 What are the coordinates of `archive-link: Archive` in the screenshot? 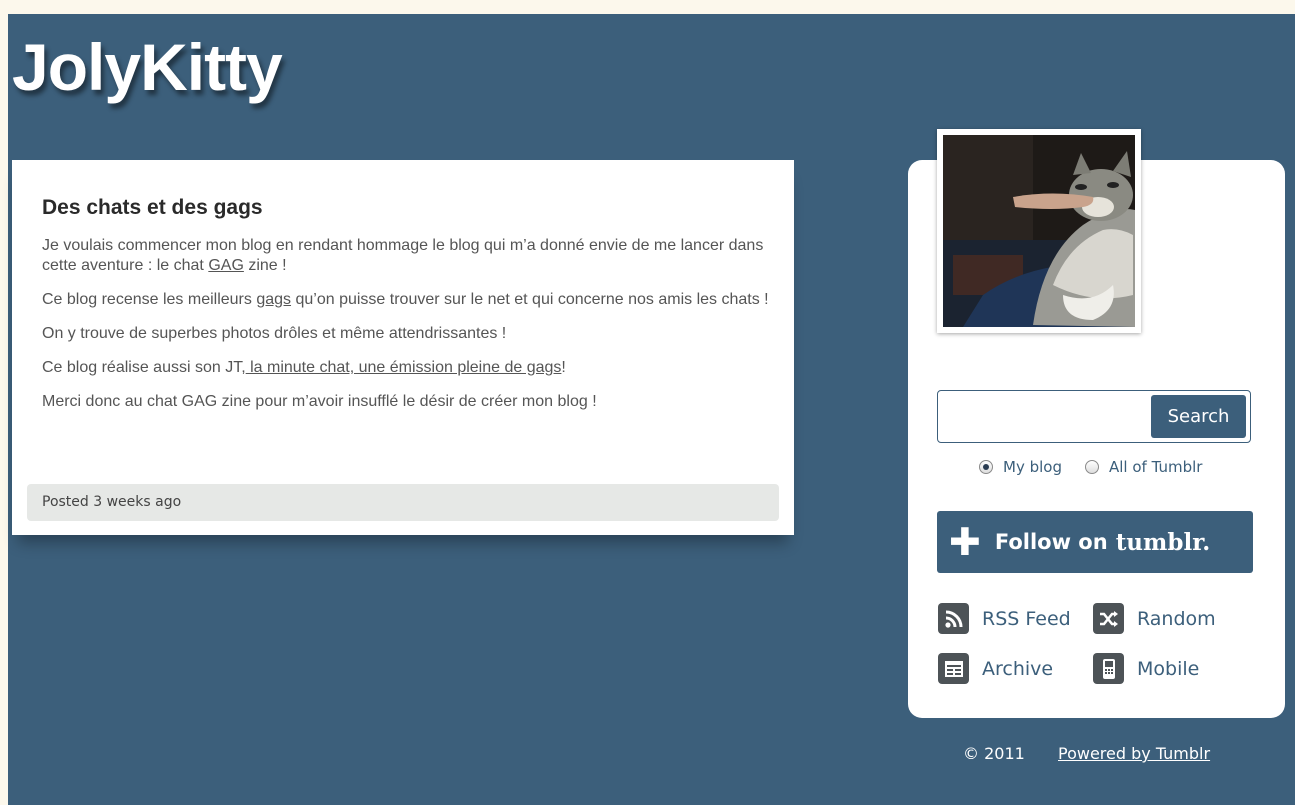 It's located at (995, 668).